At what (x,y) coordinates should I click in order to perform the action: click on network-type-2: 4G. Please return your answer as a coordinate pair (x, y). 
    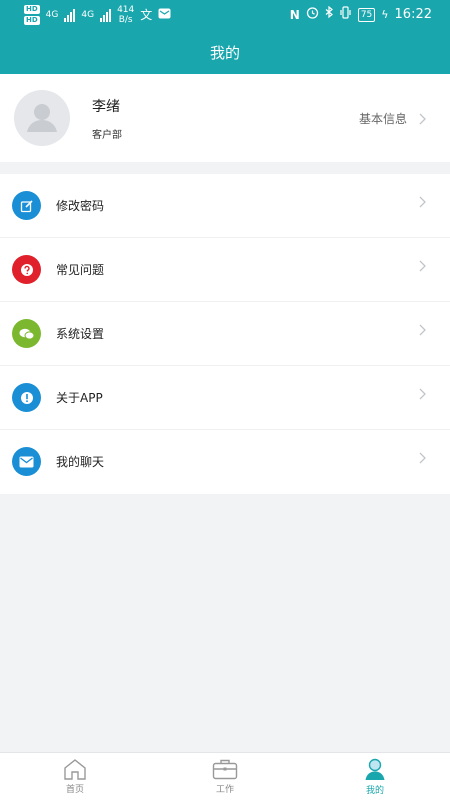
    Looking at the image, I should click on (88, 15).